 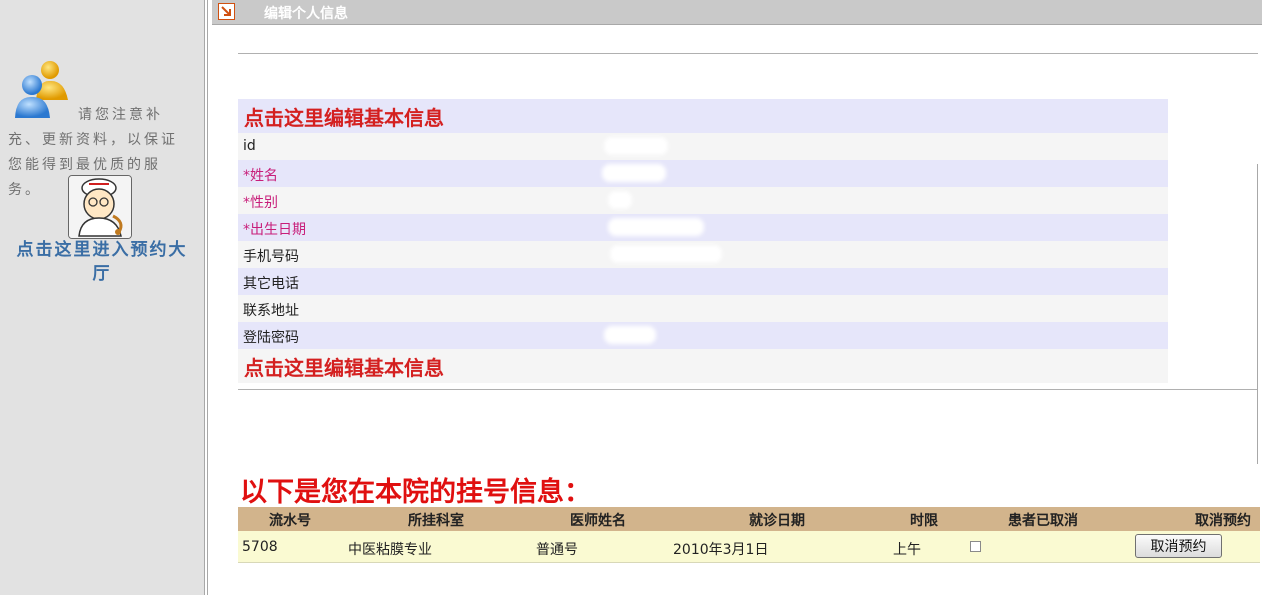 What do you see at coordinates (436, 521) in the screenshot?
I see `column-header-department: 所挂科室` at bounding box center [436, 521].